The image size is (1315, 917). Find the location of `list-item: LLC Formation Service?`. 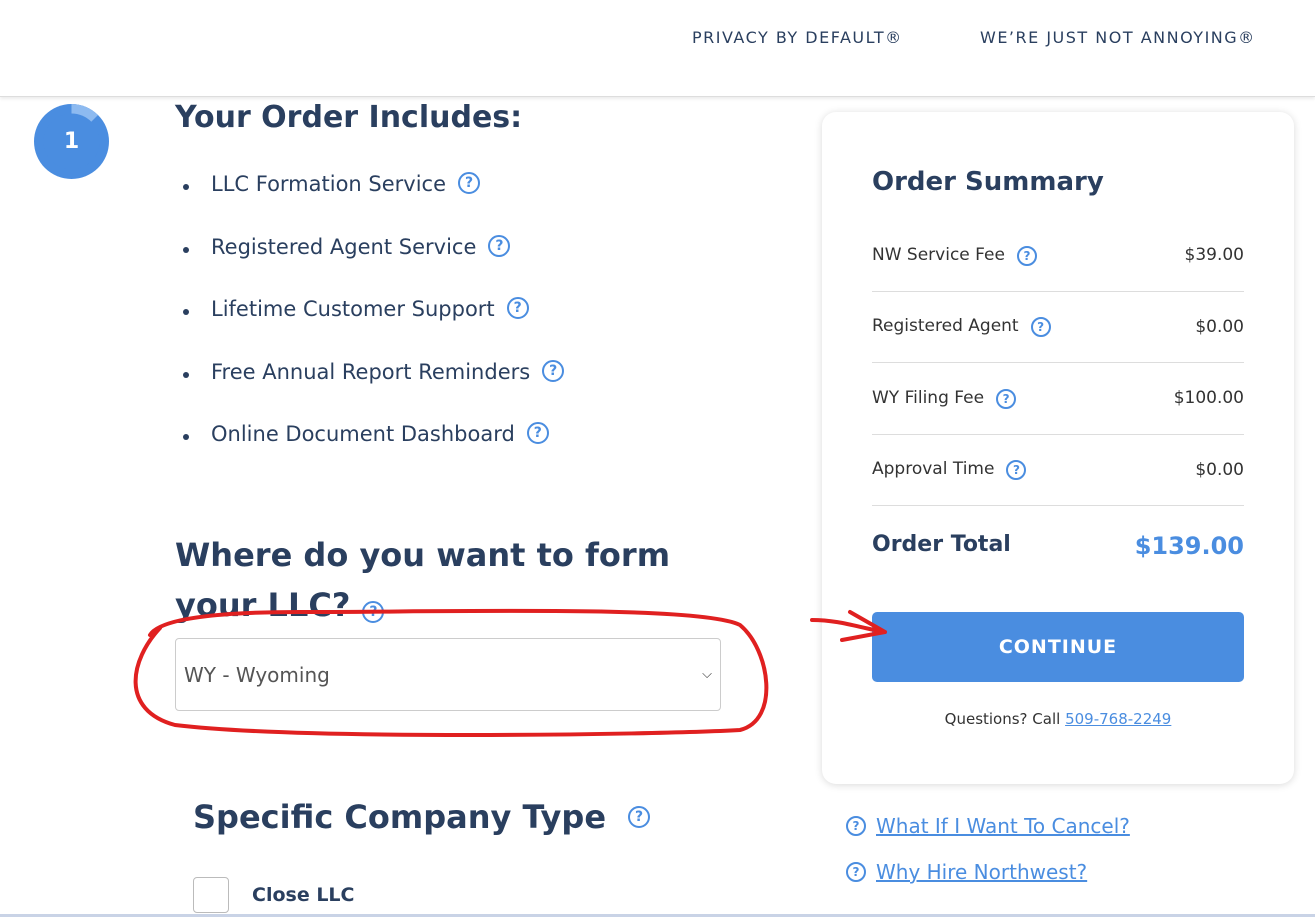

list-item: LLC Formation Service? is located at coordinates (373, 203).